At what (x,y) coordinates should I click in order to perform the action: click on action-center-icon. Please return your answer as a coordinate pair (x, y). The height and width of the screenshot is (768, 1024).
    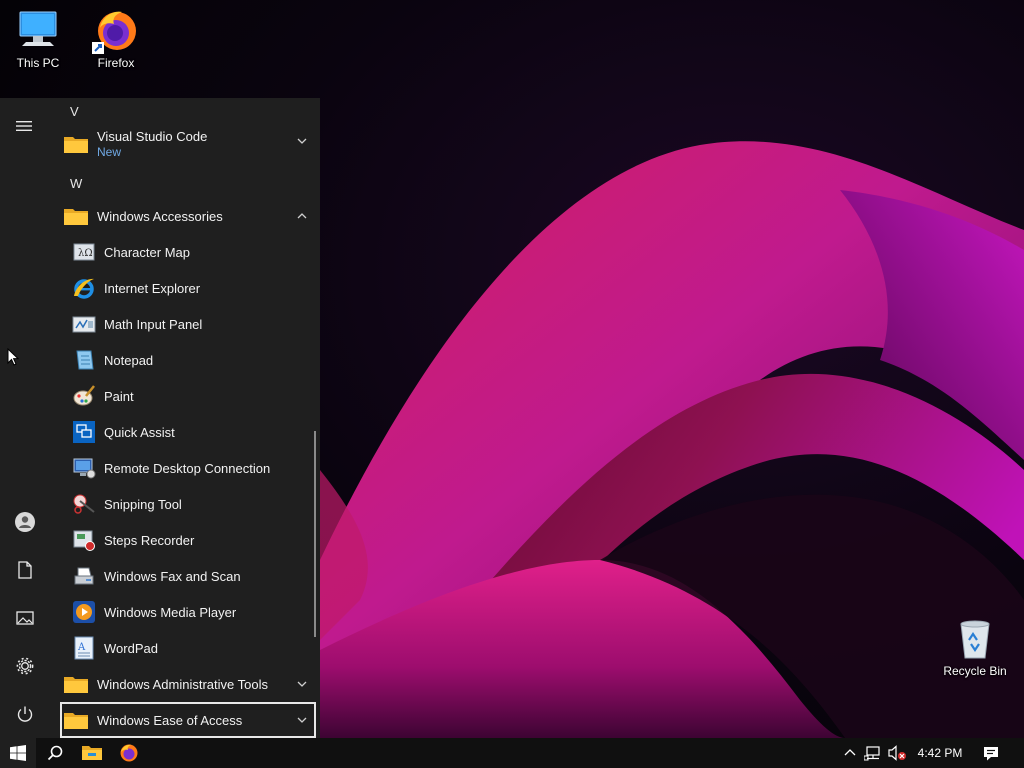
    Looking at the image, I should click on (991, 753).